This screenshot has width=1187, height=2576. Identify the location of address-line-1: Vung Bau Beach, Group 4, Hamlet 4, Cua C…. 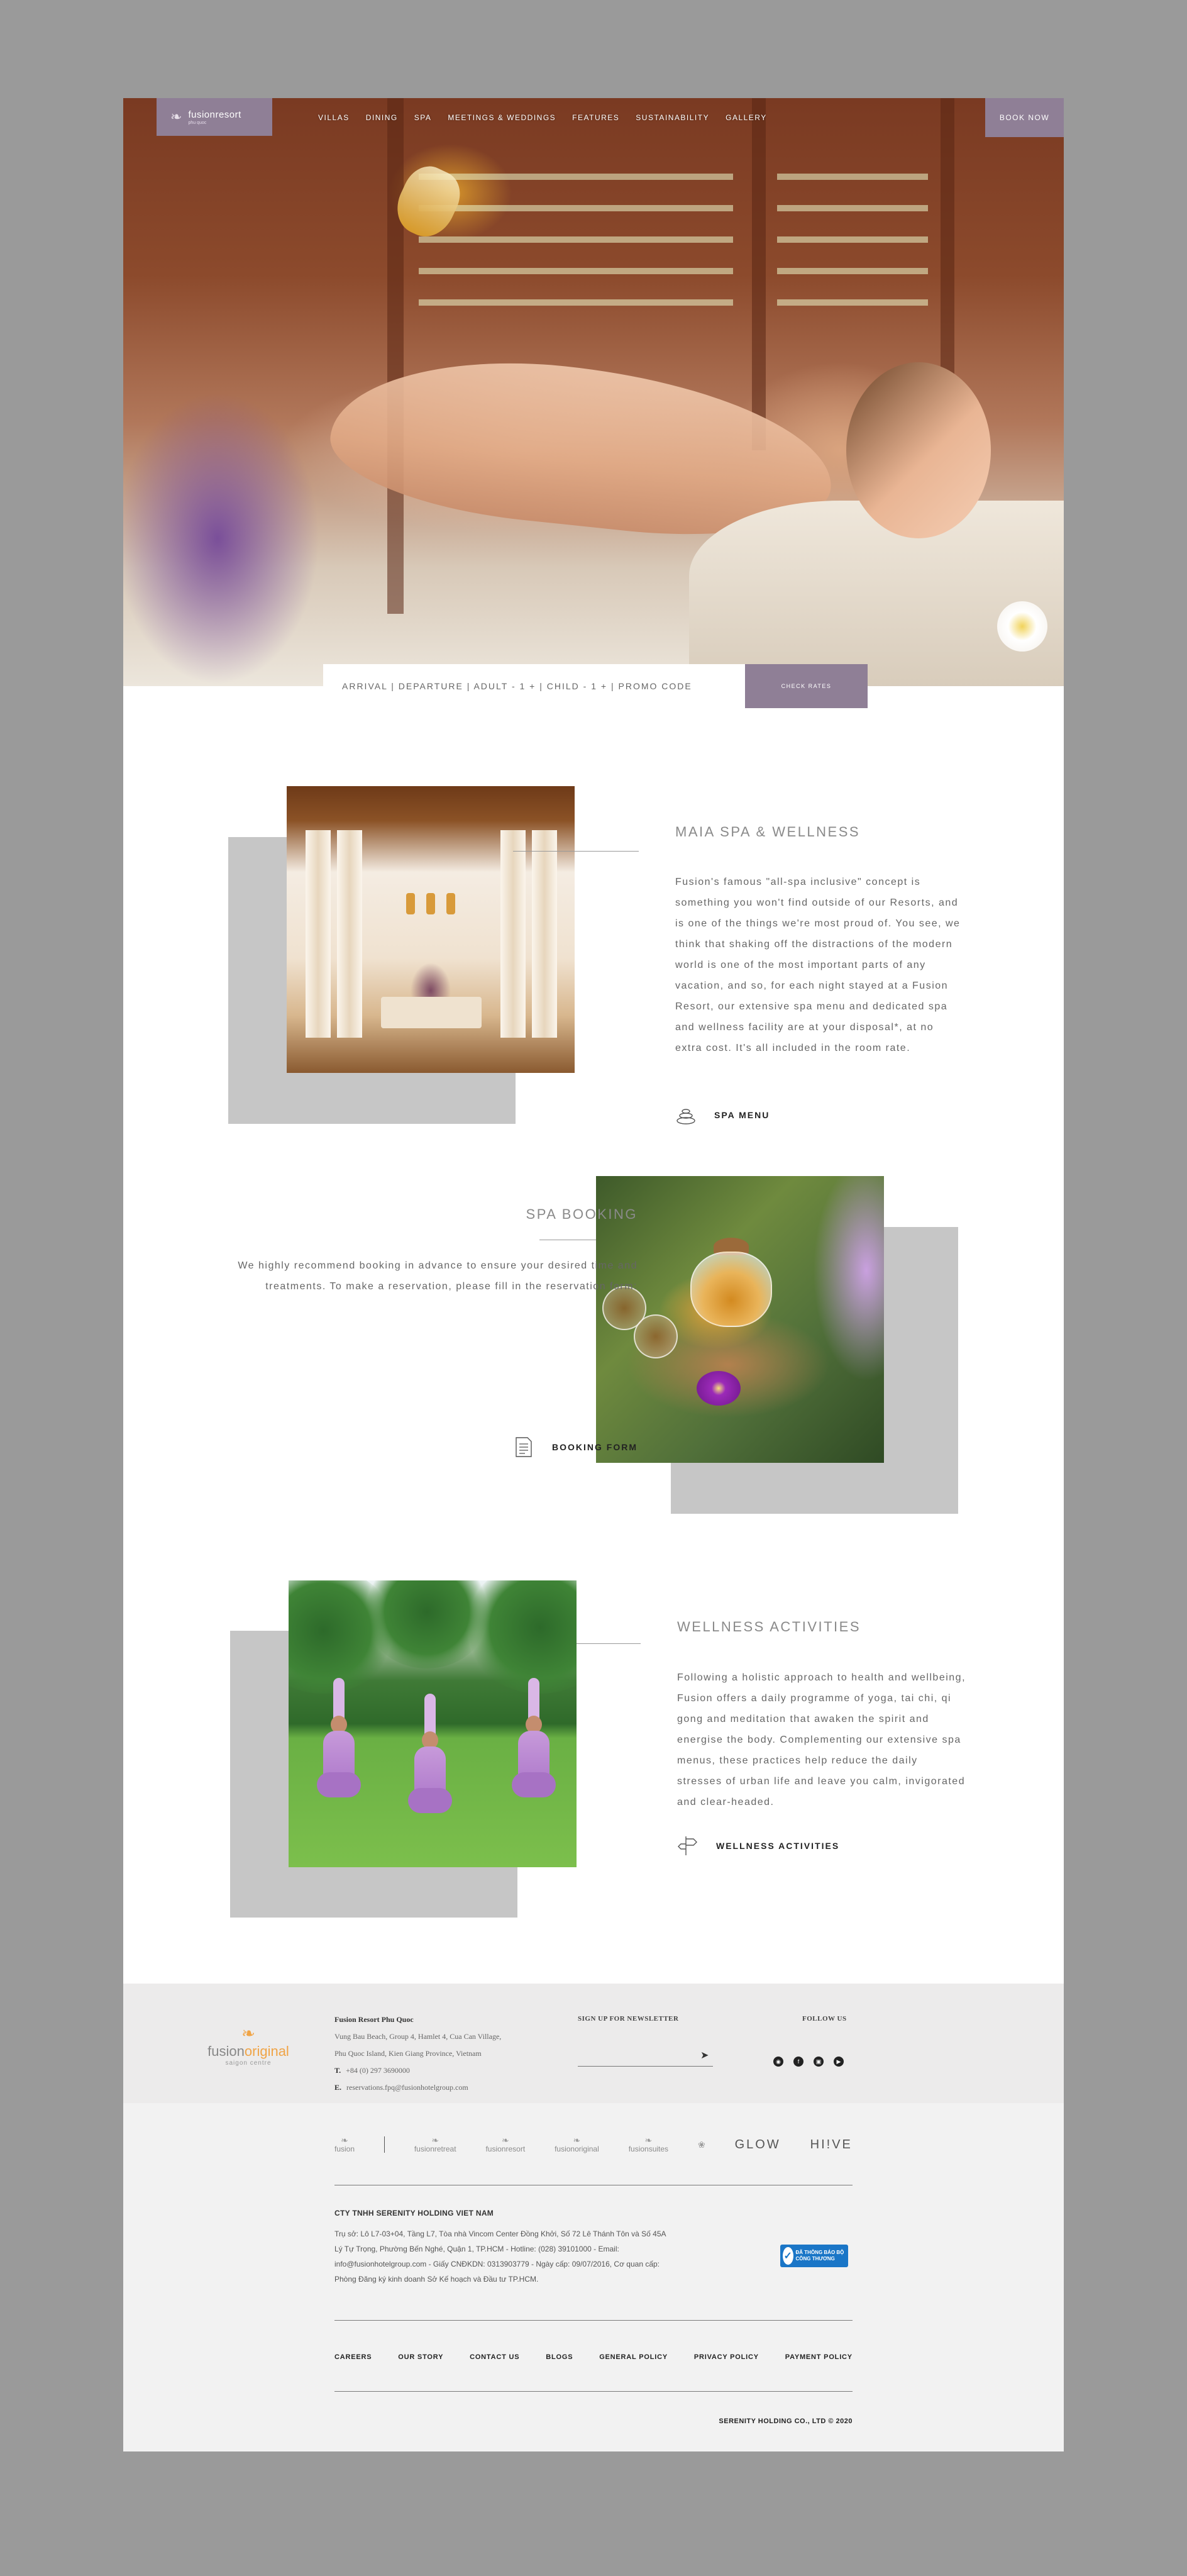
(418, 2036).